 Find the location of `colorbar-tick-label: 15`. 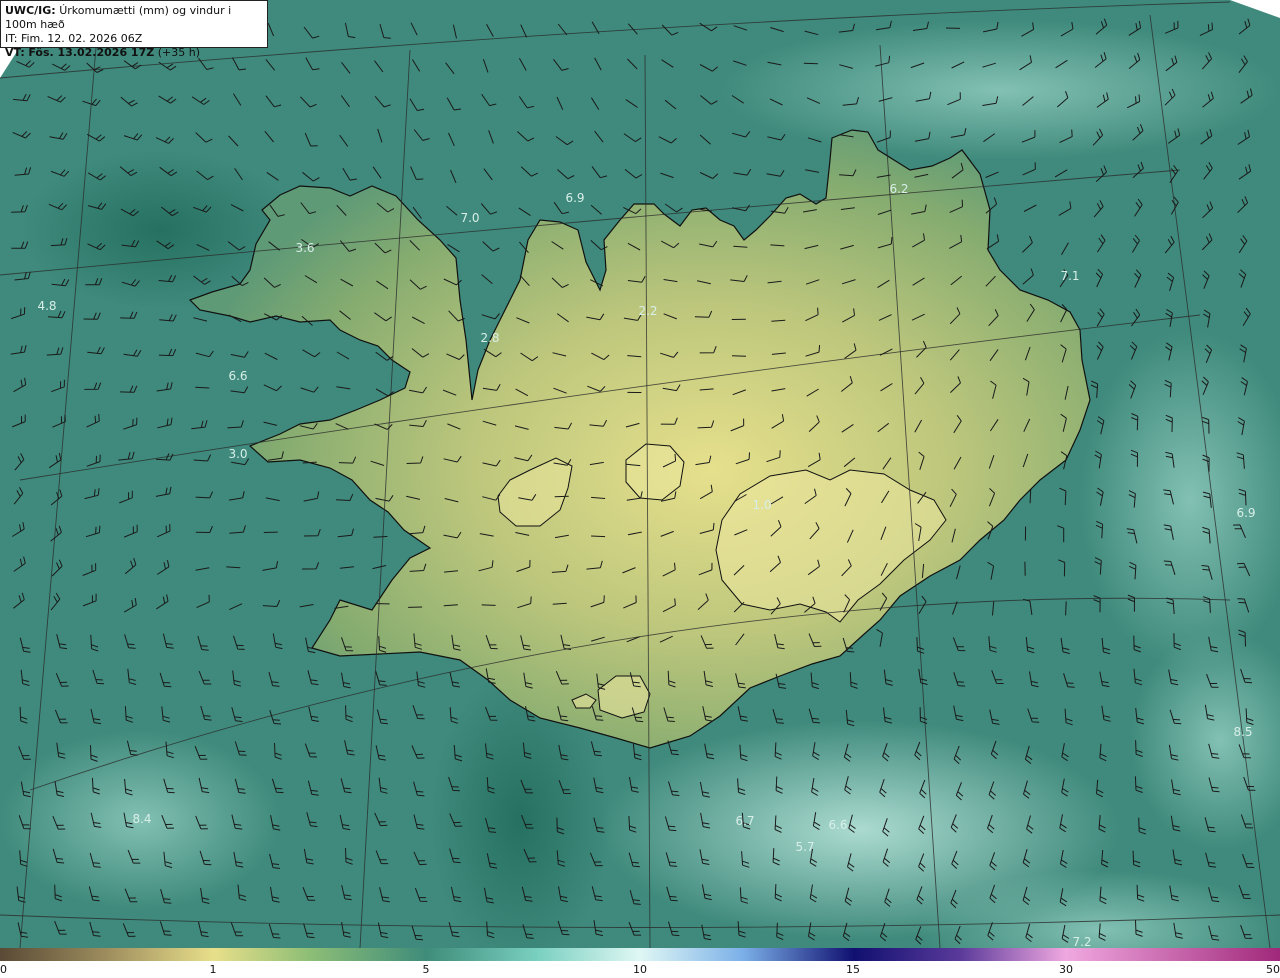

colorbar-tick-label: 15 is located at coordinates (853, 969).